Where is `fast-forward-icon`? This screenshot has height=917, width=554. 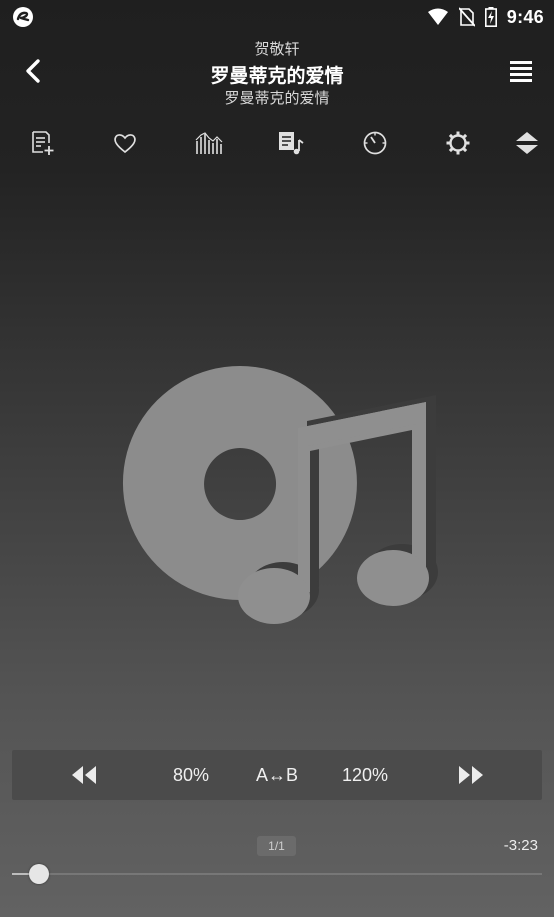 fast-forward-icon is located at coordinates (471, 775).